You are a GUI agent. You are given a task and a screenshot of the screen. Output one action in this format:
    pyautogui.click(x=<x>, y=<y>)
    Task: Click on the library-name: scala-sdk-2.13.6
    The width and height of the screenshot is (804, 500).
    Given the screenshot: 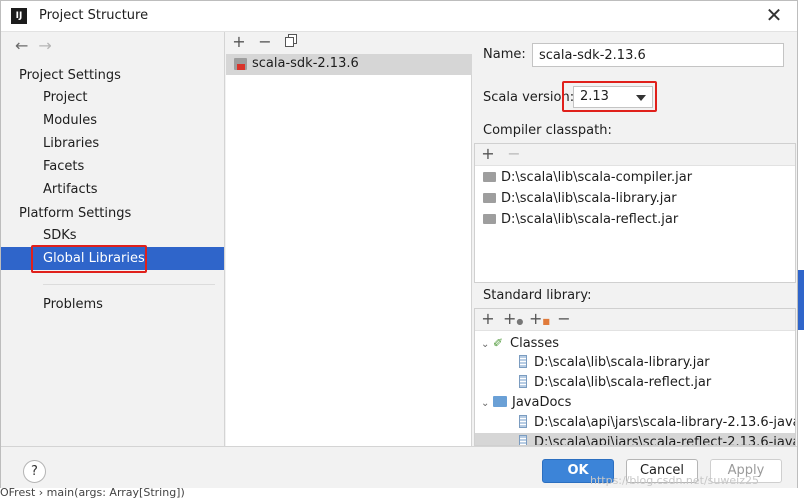 What is the action you would take?
    pyautogui.click(x=305, y=63)
    